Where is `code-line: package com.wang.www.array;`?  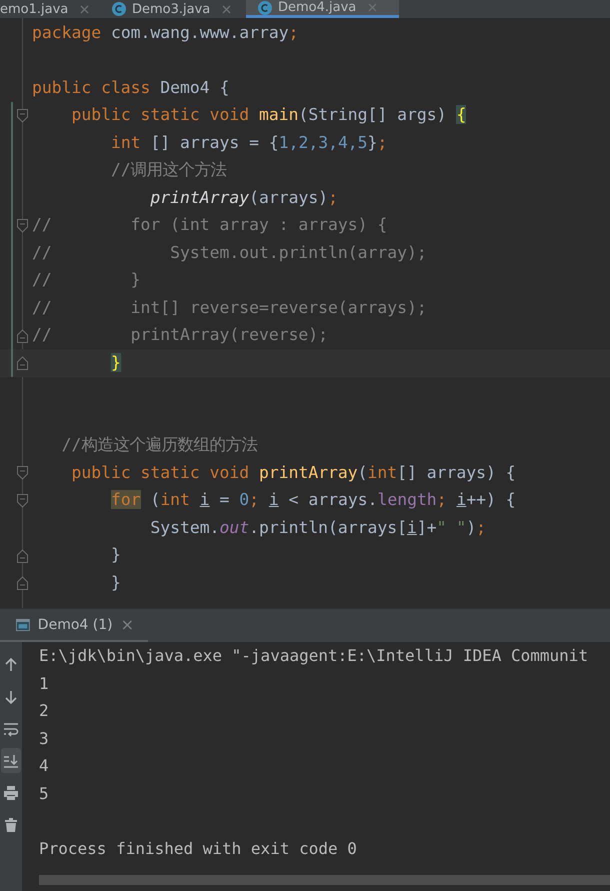 code-line: package com.wang.www.array; is located at coordinates (165, 33).